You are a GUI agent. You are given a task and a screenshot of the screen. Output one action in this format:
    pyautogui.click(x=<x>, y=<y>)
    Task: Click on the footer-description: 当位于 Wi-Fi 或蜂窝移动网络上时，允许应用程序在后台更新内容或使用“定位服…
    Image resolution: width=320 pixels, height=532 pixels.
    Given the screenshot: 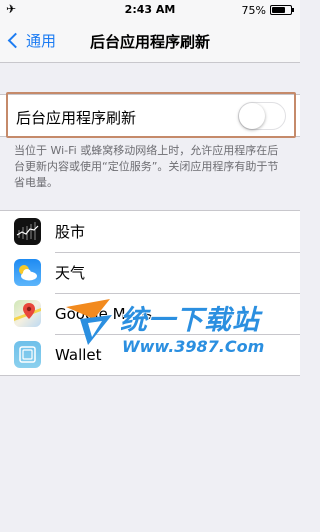 What is the action you would take?
    pyautogui.click(x=146, y=166)
    